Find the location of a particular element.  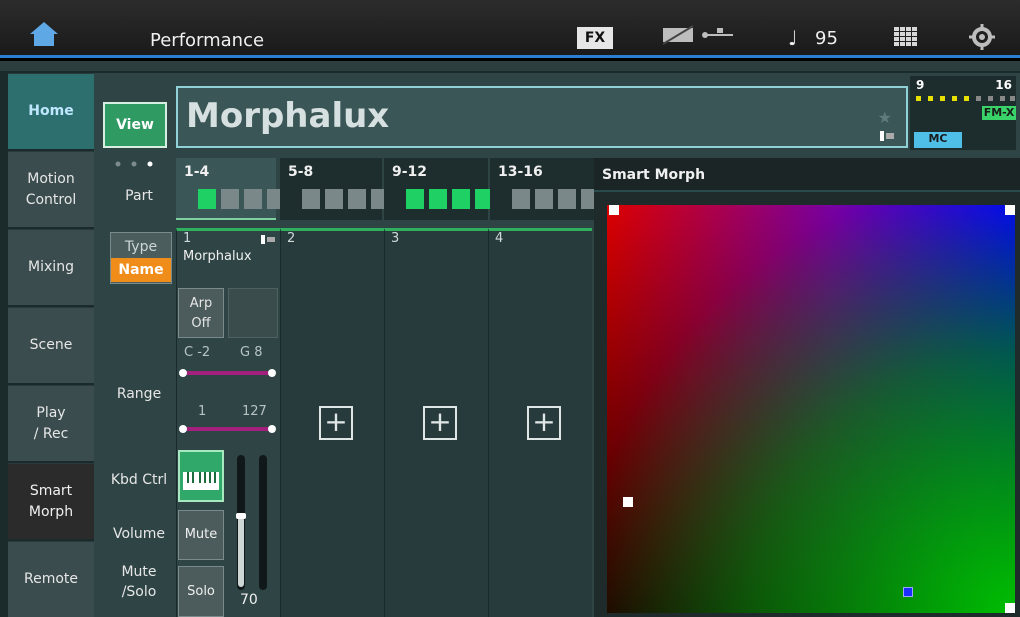

note-range-high: G 8 is located at coordinates (251, 352).